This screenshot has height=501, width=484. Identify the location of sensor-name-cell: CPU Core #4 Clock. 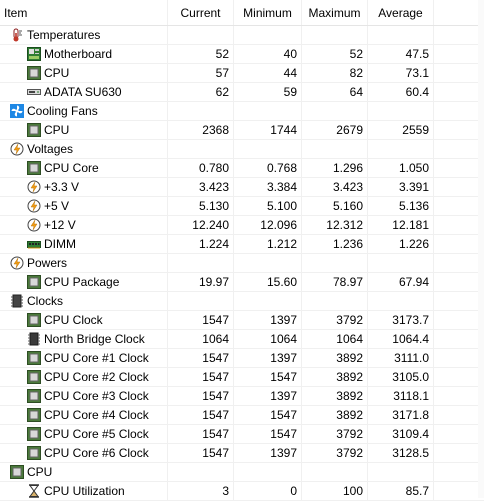
(84, 415).